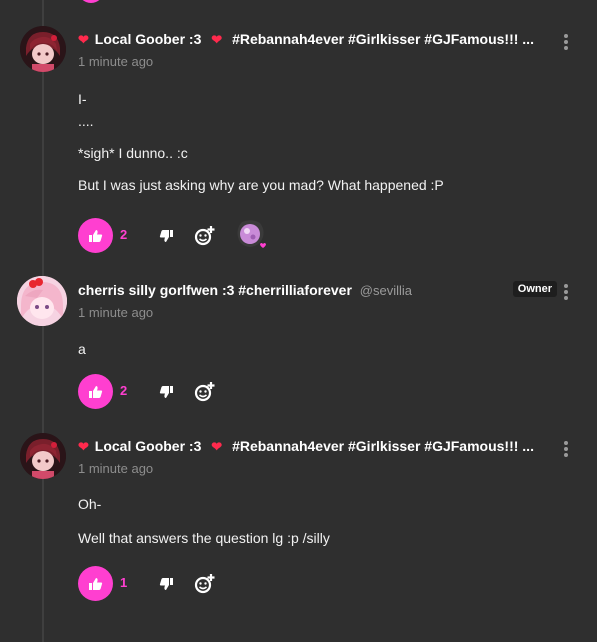 The height and width of the screenshot is (642, 597). Describe the element at coordinates (251, 235) in the screenshot. I see `reaction-sticker` at that location.